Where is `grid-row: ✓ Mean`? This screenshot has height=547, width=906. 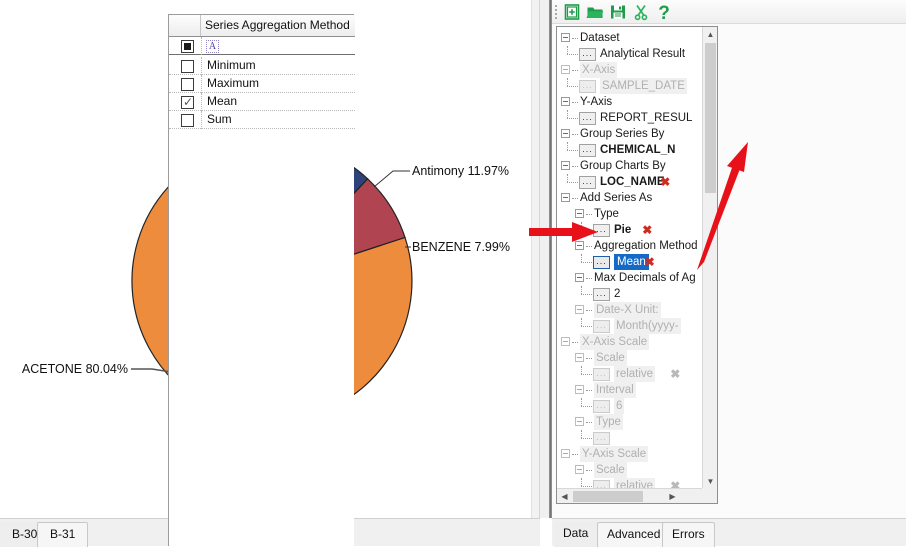
grid-row: ✓ Mean is located at coordinates (262, 102).